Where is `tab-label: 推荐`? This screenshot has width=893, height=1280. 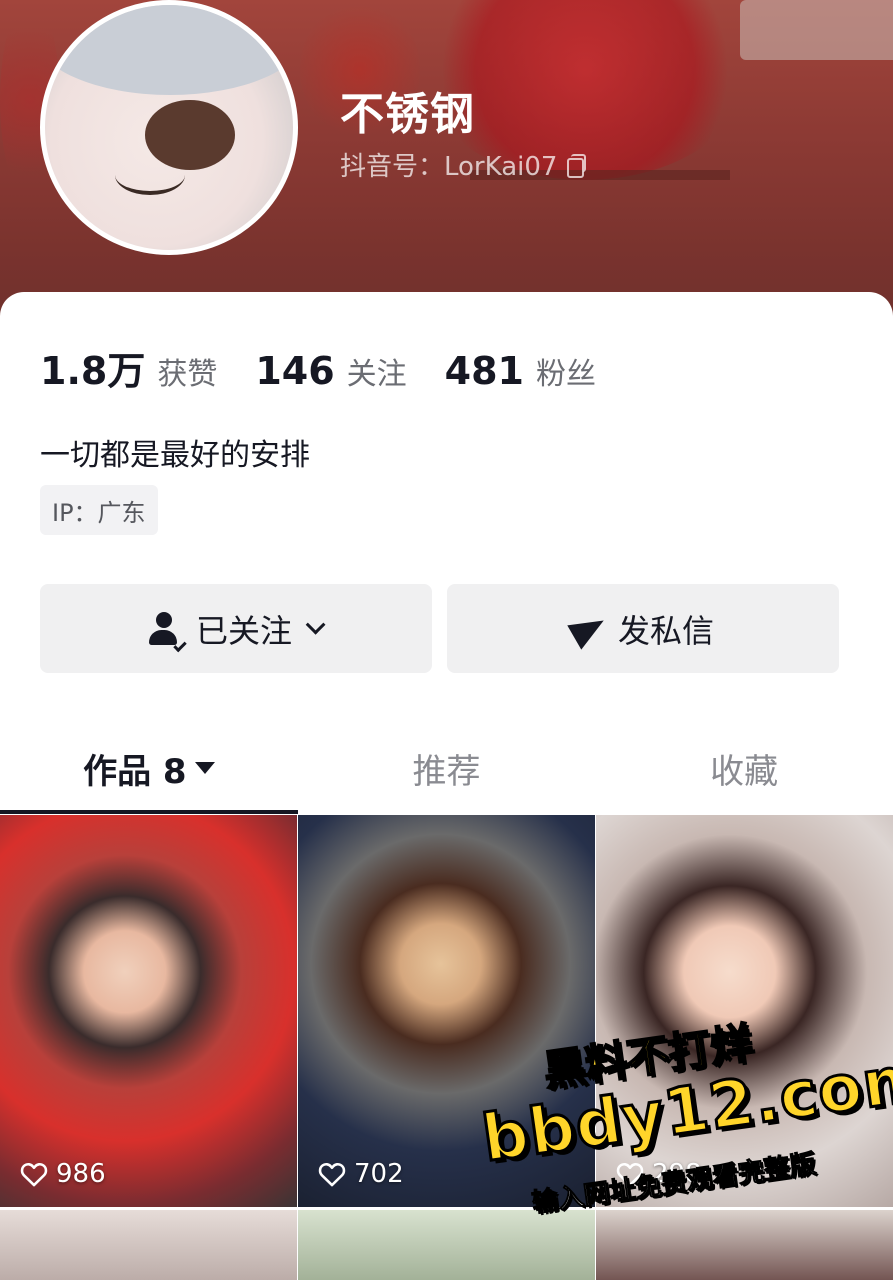 tab-label: 推荐 is located at coordinates (446, 771).